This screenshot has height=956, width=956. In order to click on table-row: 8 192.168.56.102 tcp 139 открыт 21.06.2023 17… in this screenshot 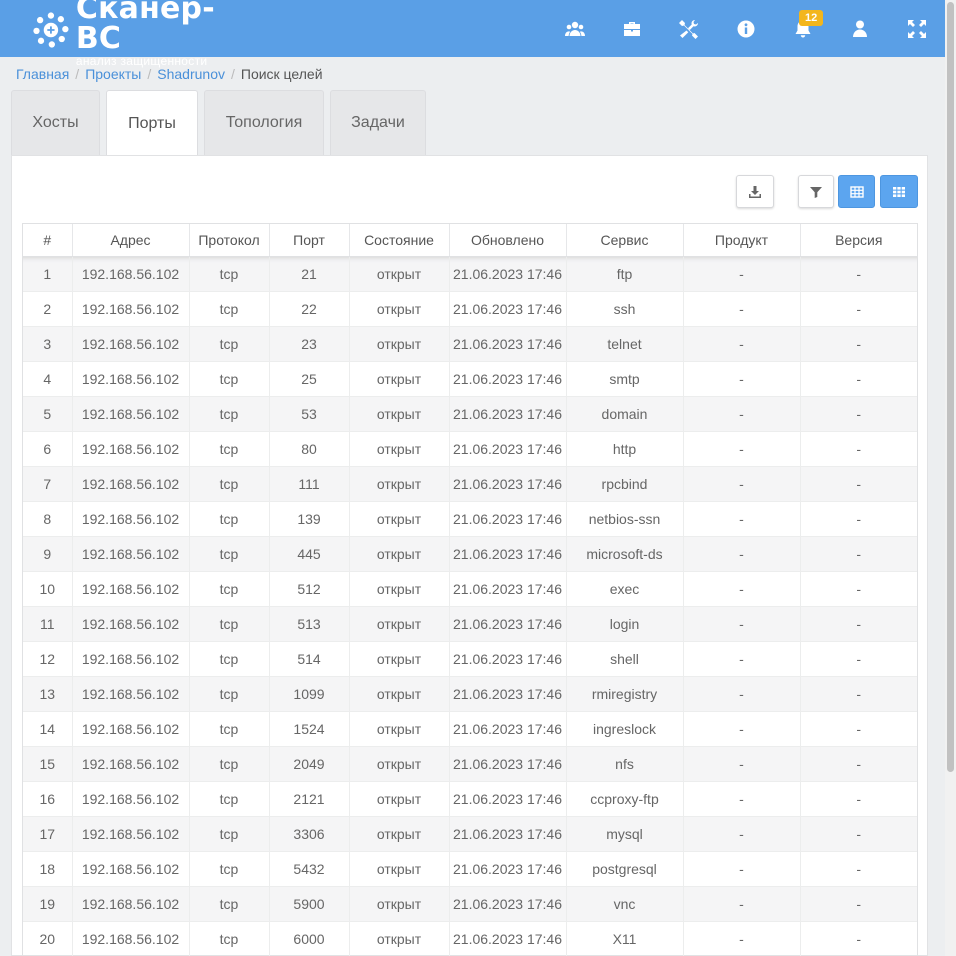, I will do `click(470, 519)`.